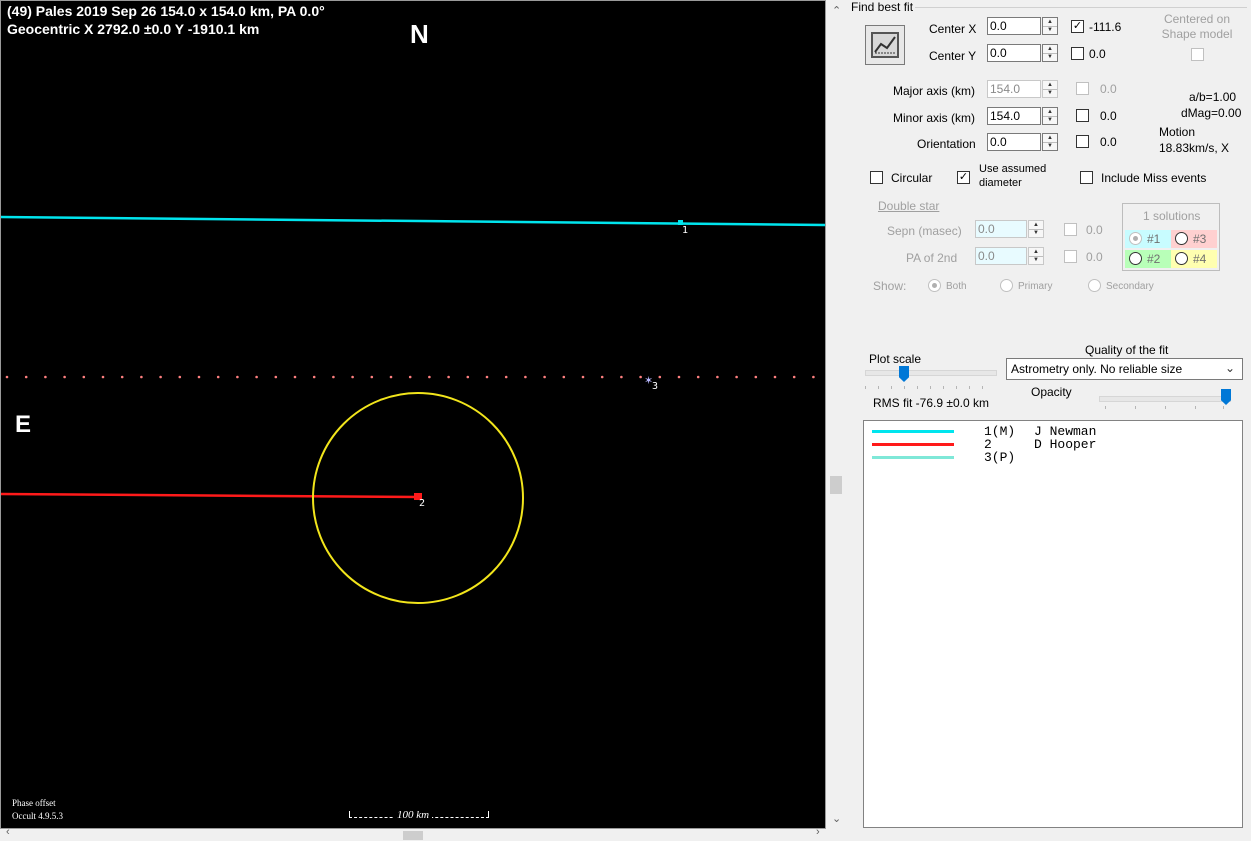  What do you see at coordinates (1211, 113) in the screenshot?
I see `dmag-value: dMag=0.00` at bounding box center [1211, 113].